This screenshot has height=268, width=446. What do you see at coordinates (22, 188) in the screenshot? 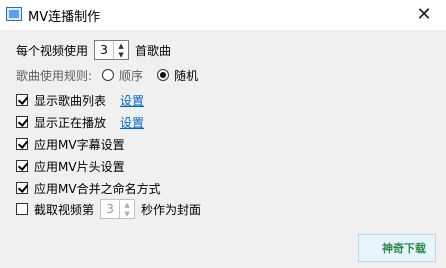
I see `mv-merge-naming-checkbox` at bounding box center [22, 188].